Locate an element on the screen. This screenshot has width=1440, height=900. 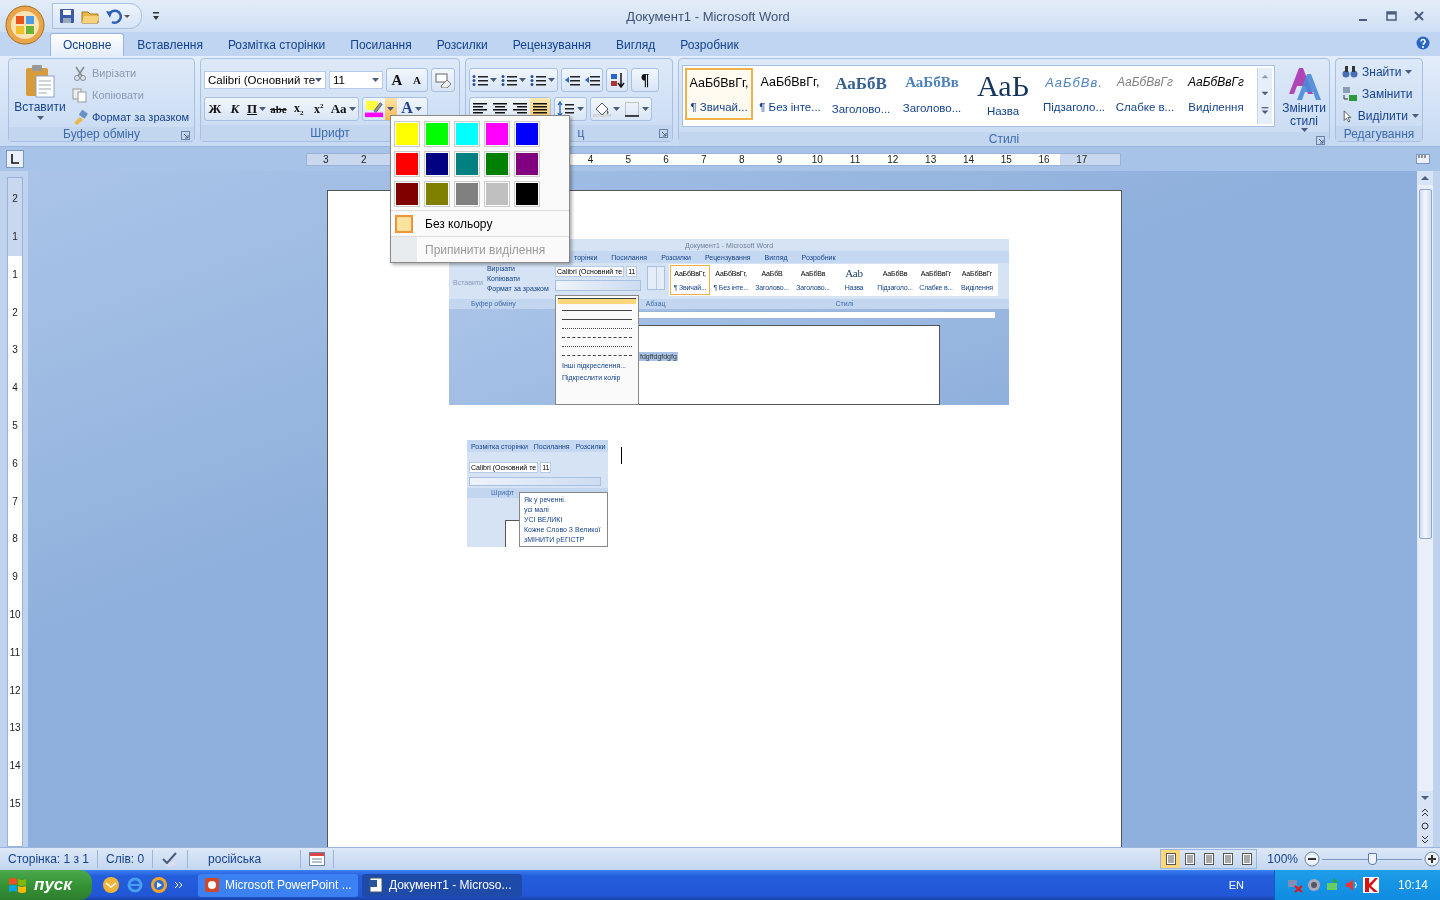
media-player-icon is located at coordinates (158, 885).